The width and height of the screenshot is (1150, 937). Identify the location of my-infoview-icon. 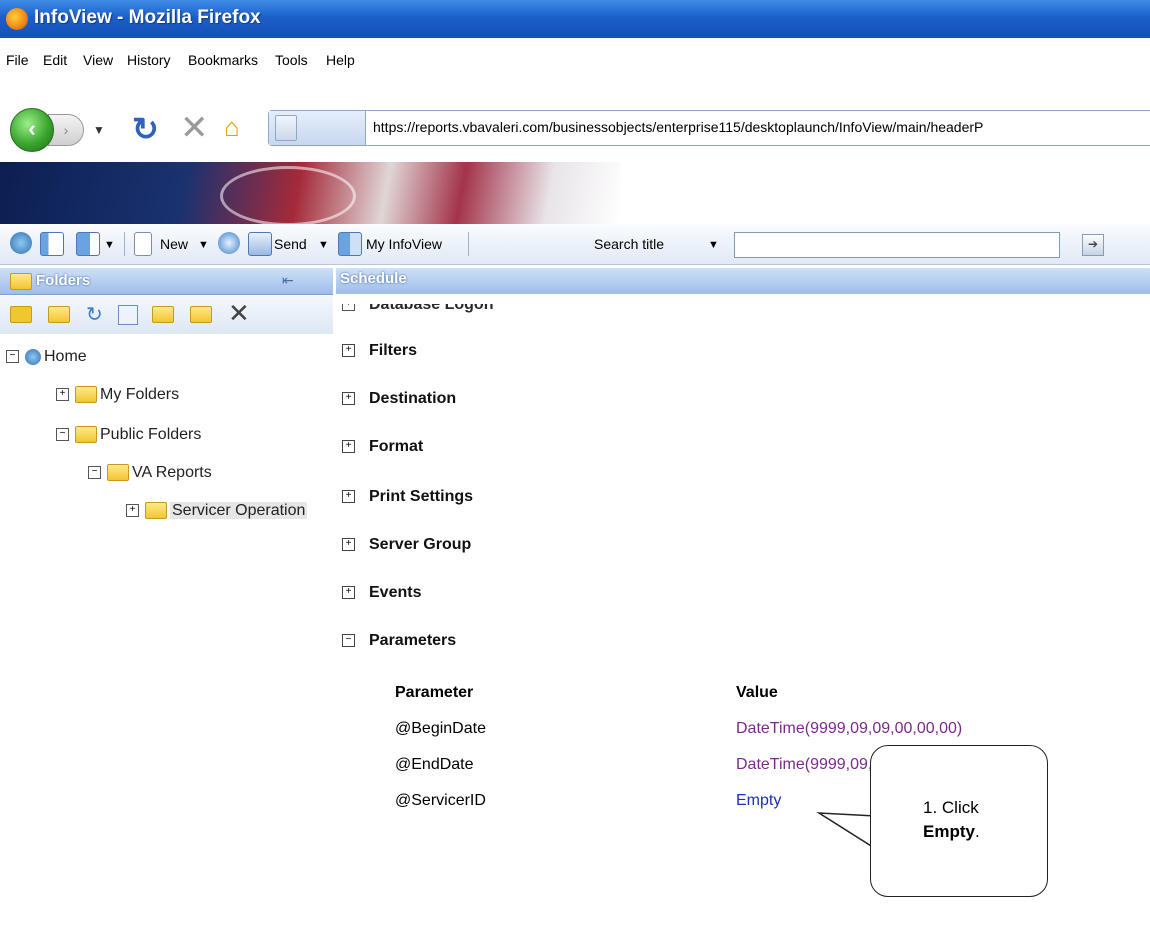
(350, 244).